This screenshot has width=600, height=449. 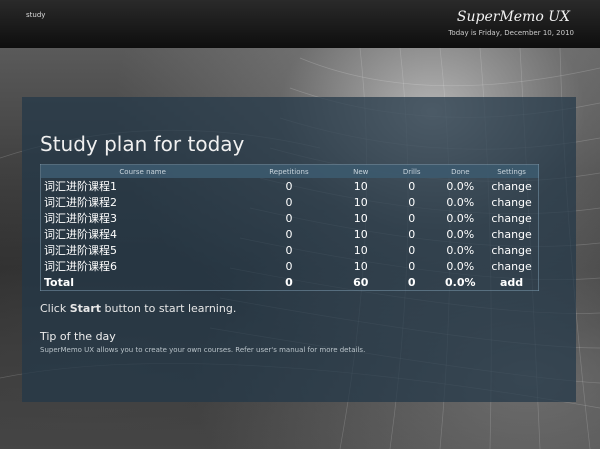 I want to click on tip-title: Tip of the day, so click(x=78, y=336).